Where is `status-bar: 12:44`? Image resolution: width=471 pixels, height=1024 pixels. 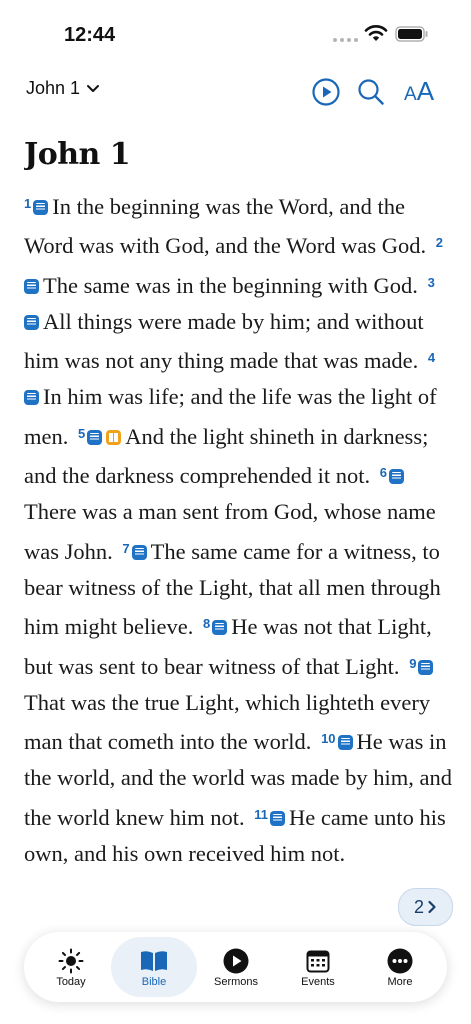 status-bar: 12:44 is located at coordinates (235, 30).